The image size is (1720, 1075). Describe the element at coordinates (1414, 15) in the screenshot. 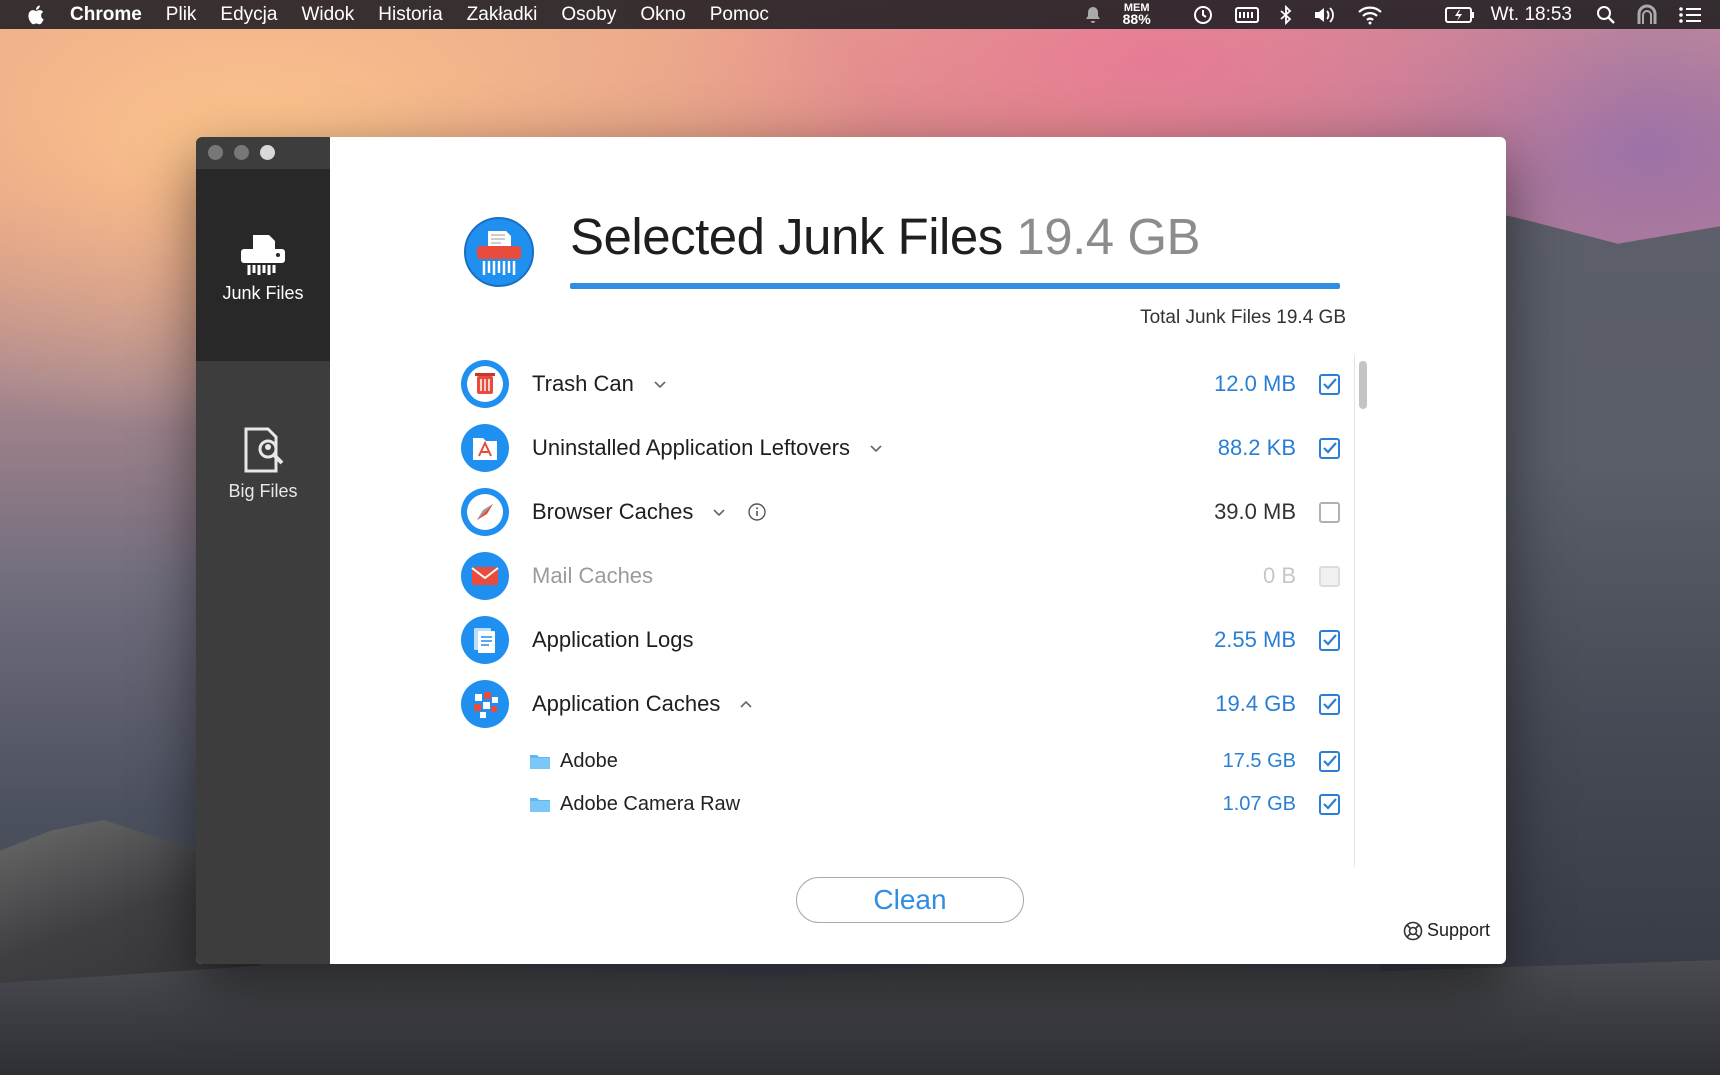

I see `input-source-flag-icon` at that location.